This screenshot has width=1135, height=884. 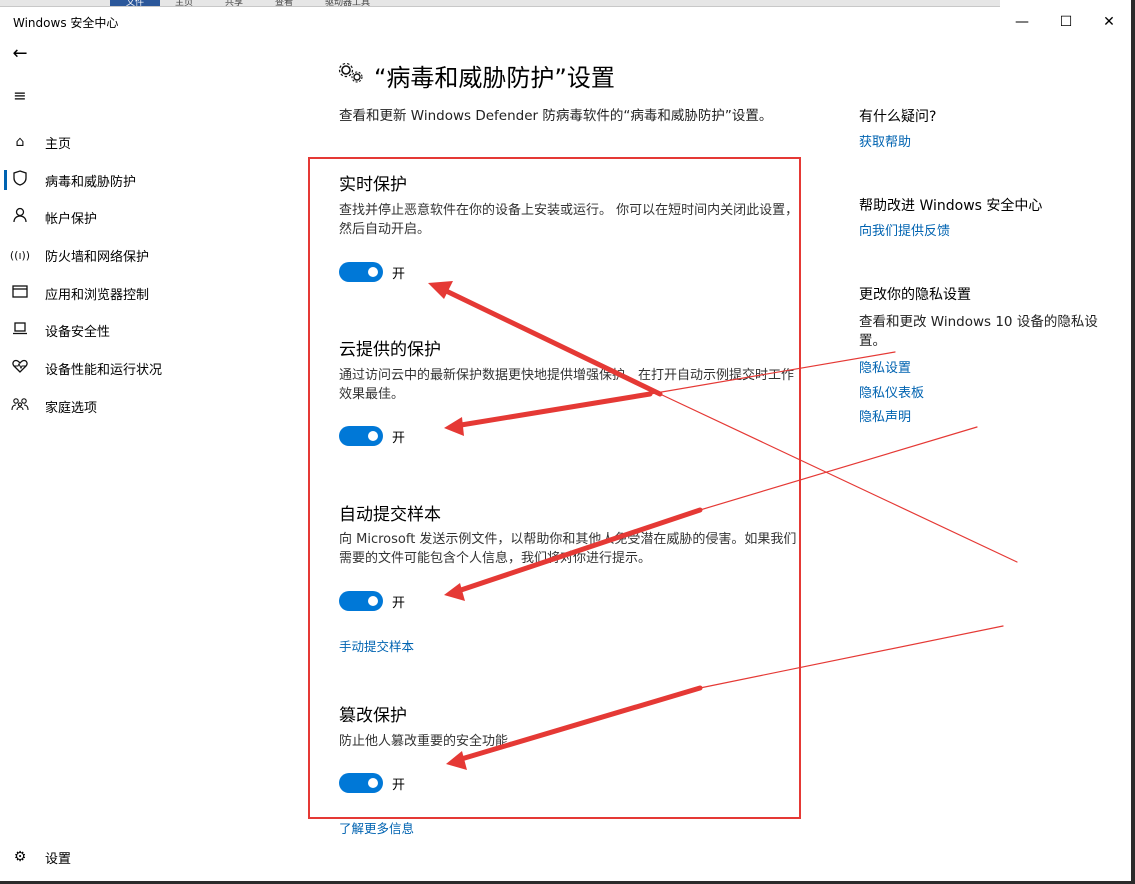 I want to click on window-border-right, so click(x=1133, y=442).